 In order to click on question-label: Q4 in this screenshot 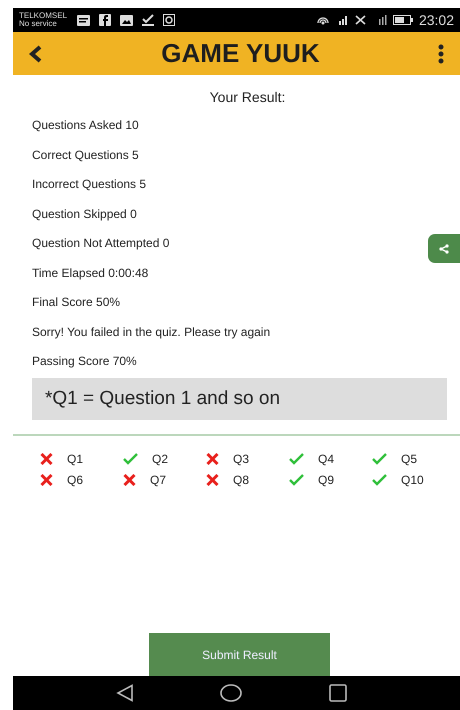, I will do `click(326, 459)`.